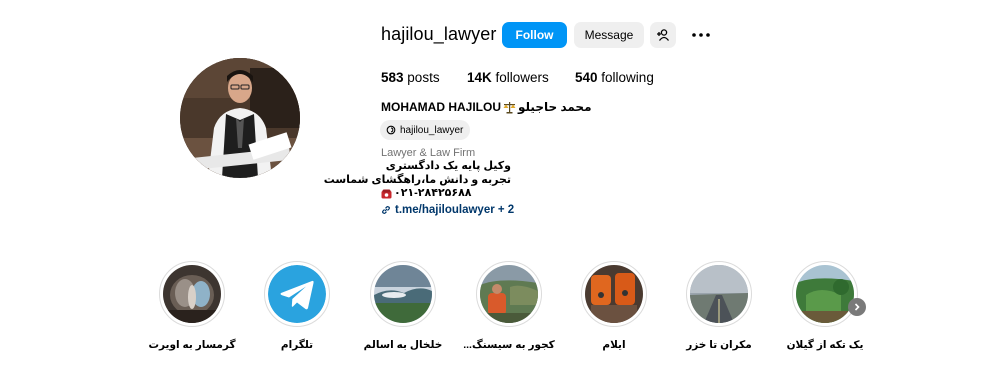 This screenshot has width=992, height=385. I want to click on highlight-item: تلگرام, so click(297, 306).